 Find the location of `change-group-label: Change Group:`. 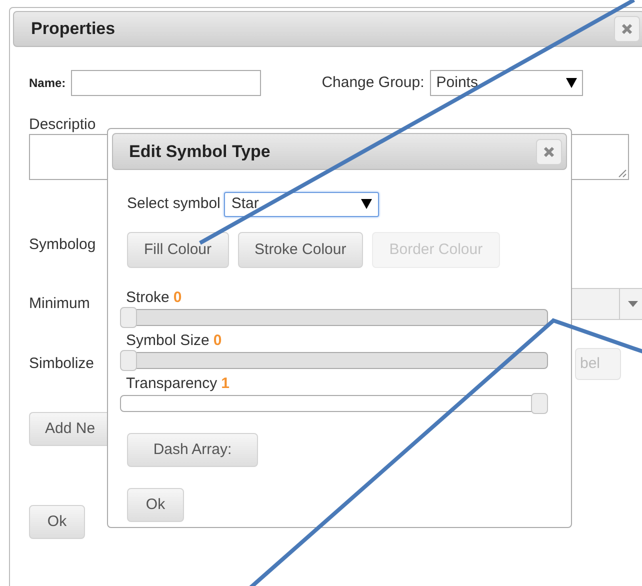

change-group-label: Change Group: is located at coordinates (373, 82).